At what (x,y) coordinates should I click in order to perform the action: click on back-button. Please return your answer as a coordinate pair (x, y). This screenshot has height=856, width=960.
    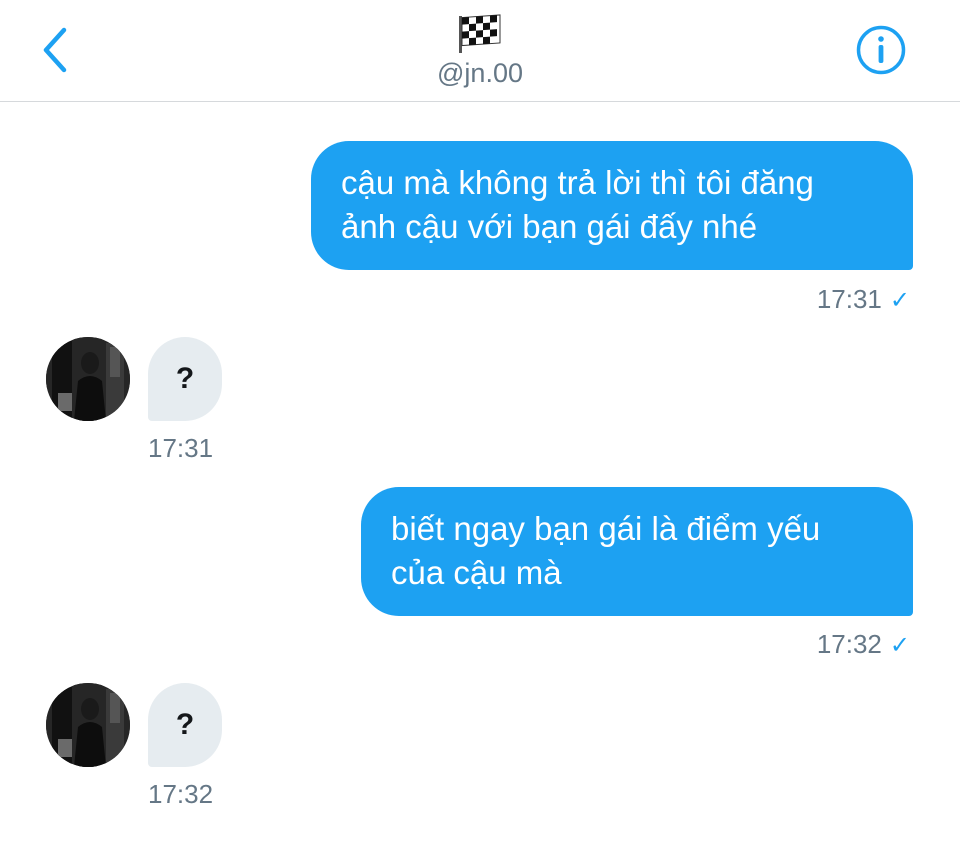
    Looking at the image, I should click on (56, 50).